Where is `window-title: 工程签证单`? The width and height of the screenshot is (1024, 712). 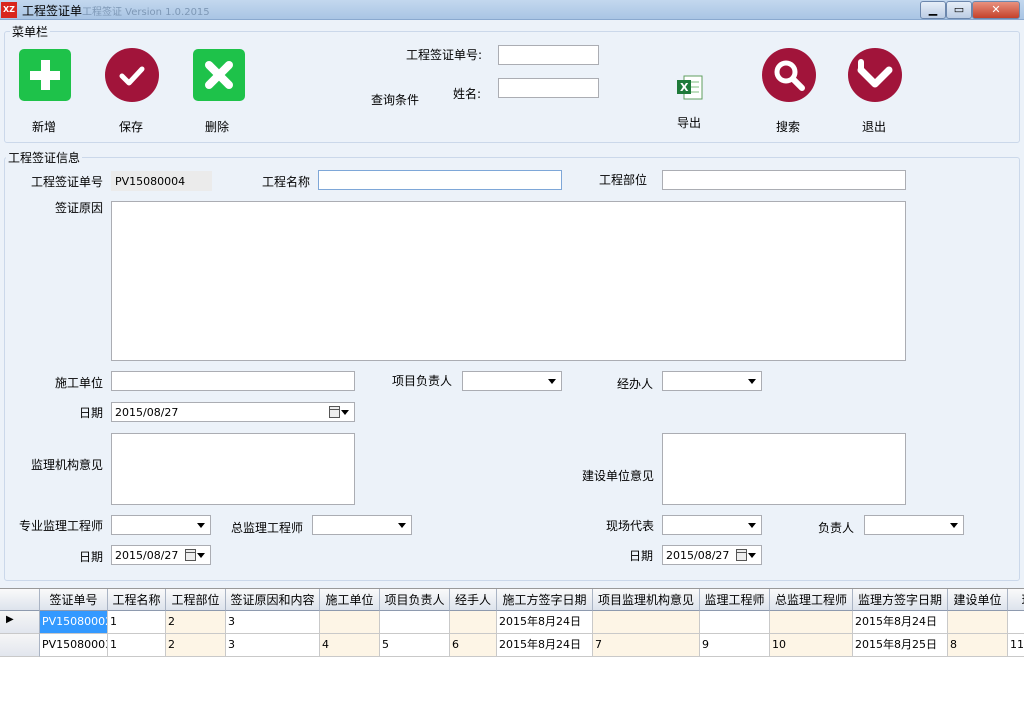 window-title: 工程签证单 is located at coordinates (52, 11).